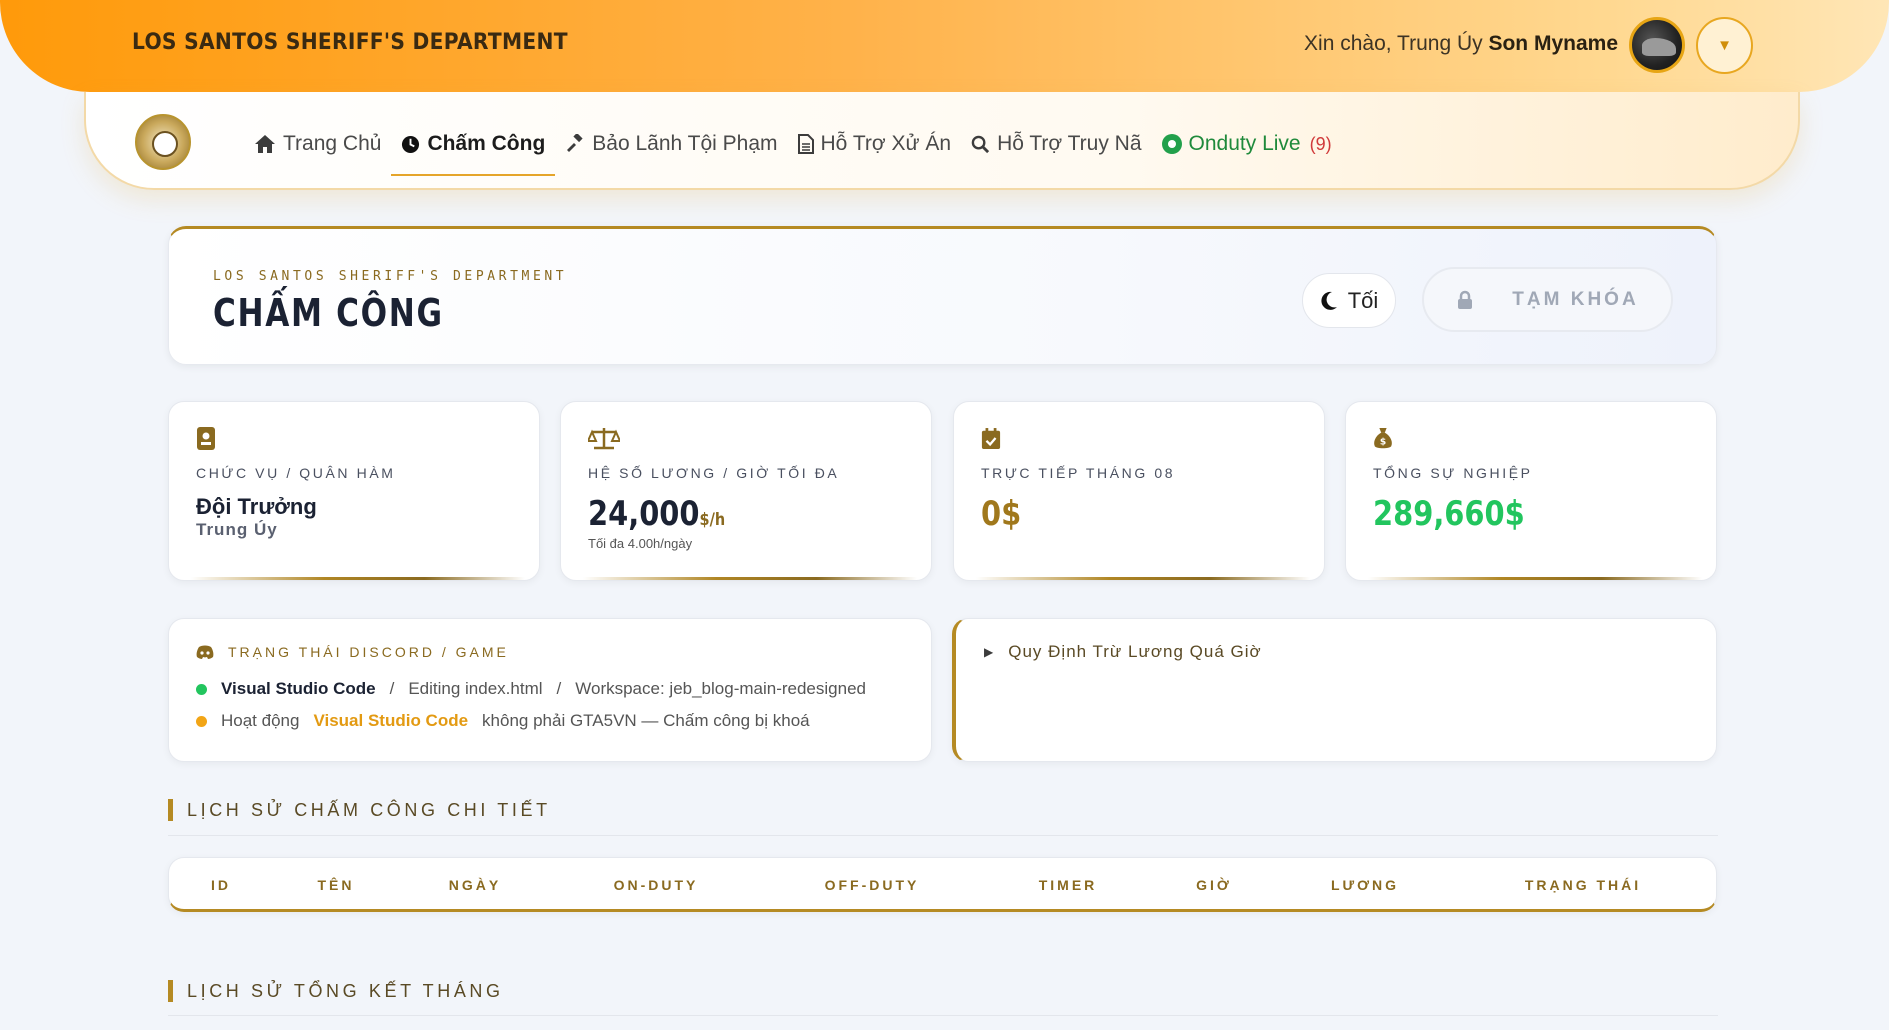  I want to click on nav-item-label: Trang Chủ, so click(332, 143).